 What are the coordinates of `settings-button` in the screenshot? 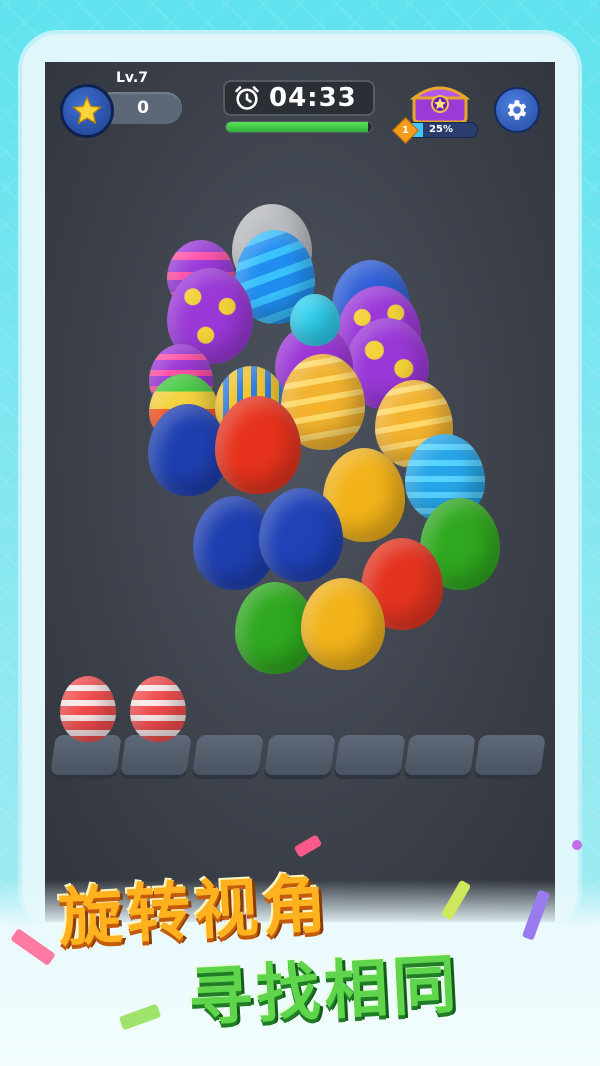 It's located at (517, 110).